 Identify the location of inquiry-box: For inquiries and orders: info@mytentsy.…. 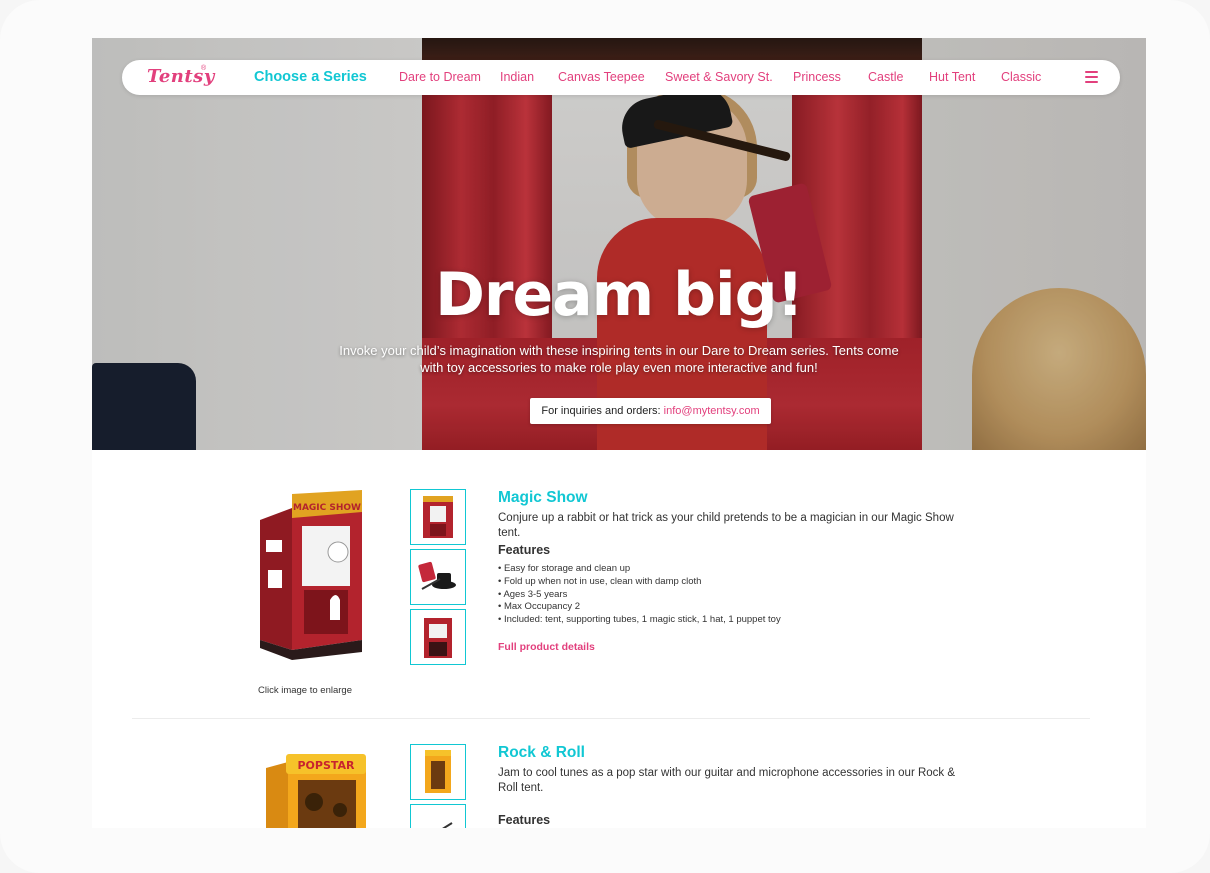
(650, 411).